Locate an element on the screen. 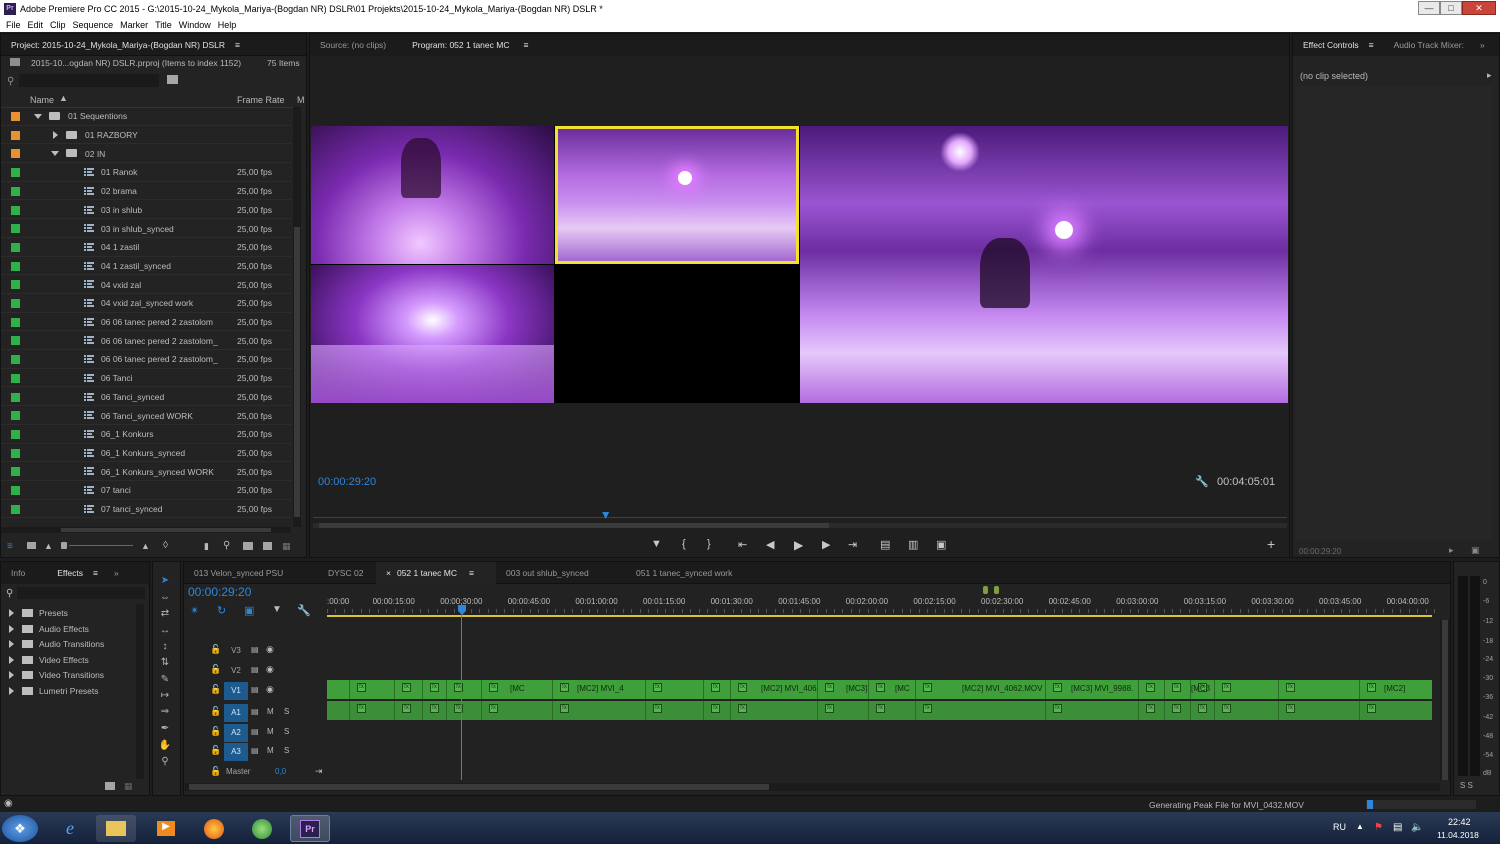 The width and height of the screenshot is (1500, 844). tab-info: Info is located at coordinates (18, 573).